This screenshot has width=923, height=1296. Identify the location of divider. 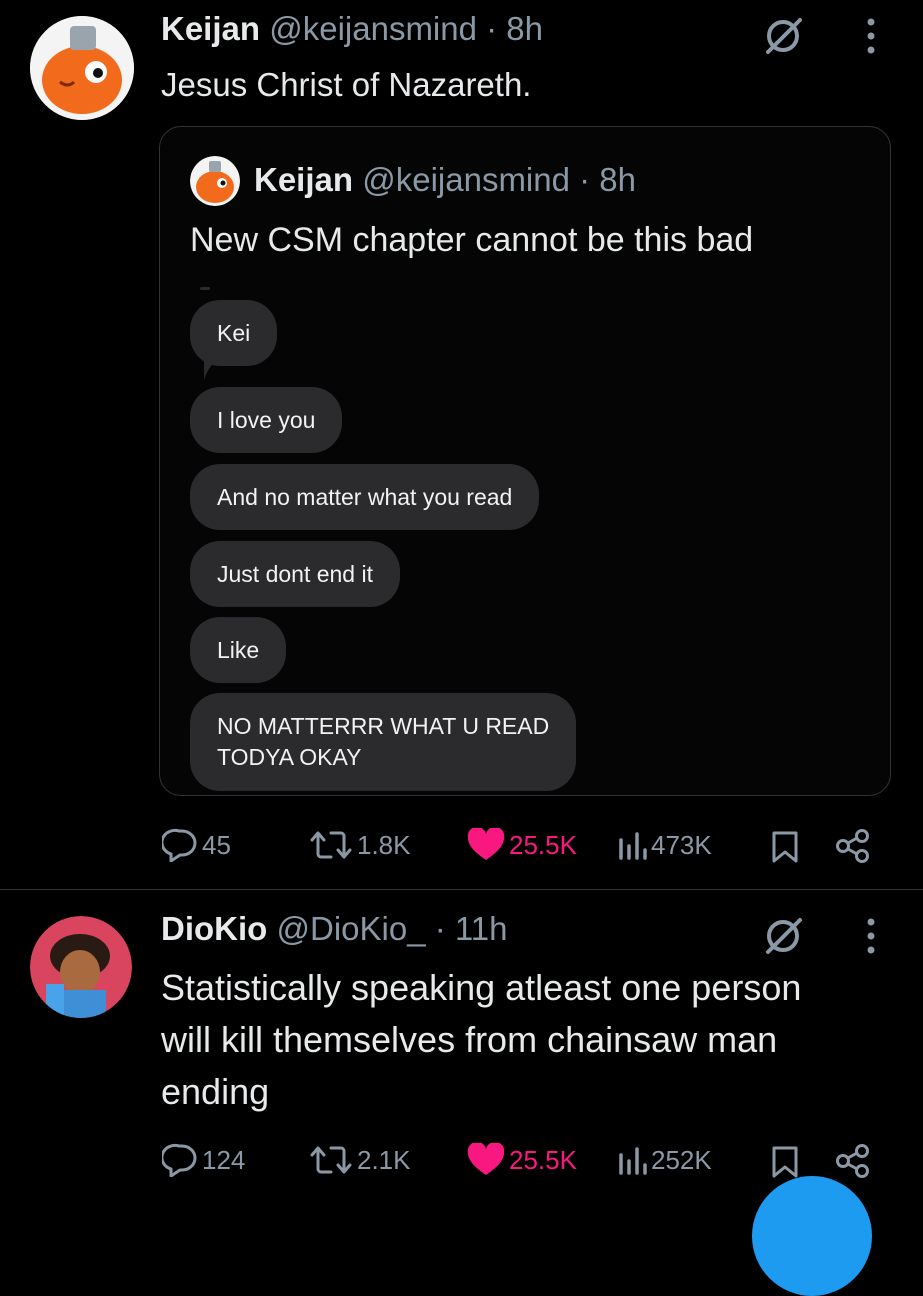
(461, 889).